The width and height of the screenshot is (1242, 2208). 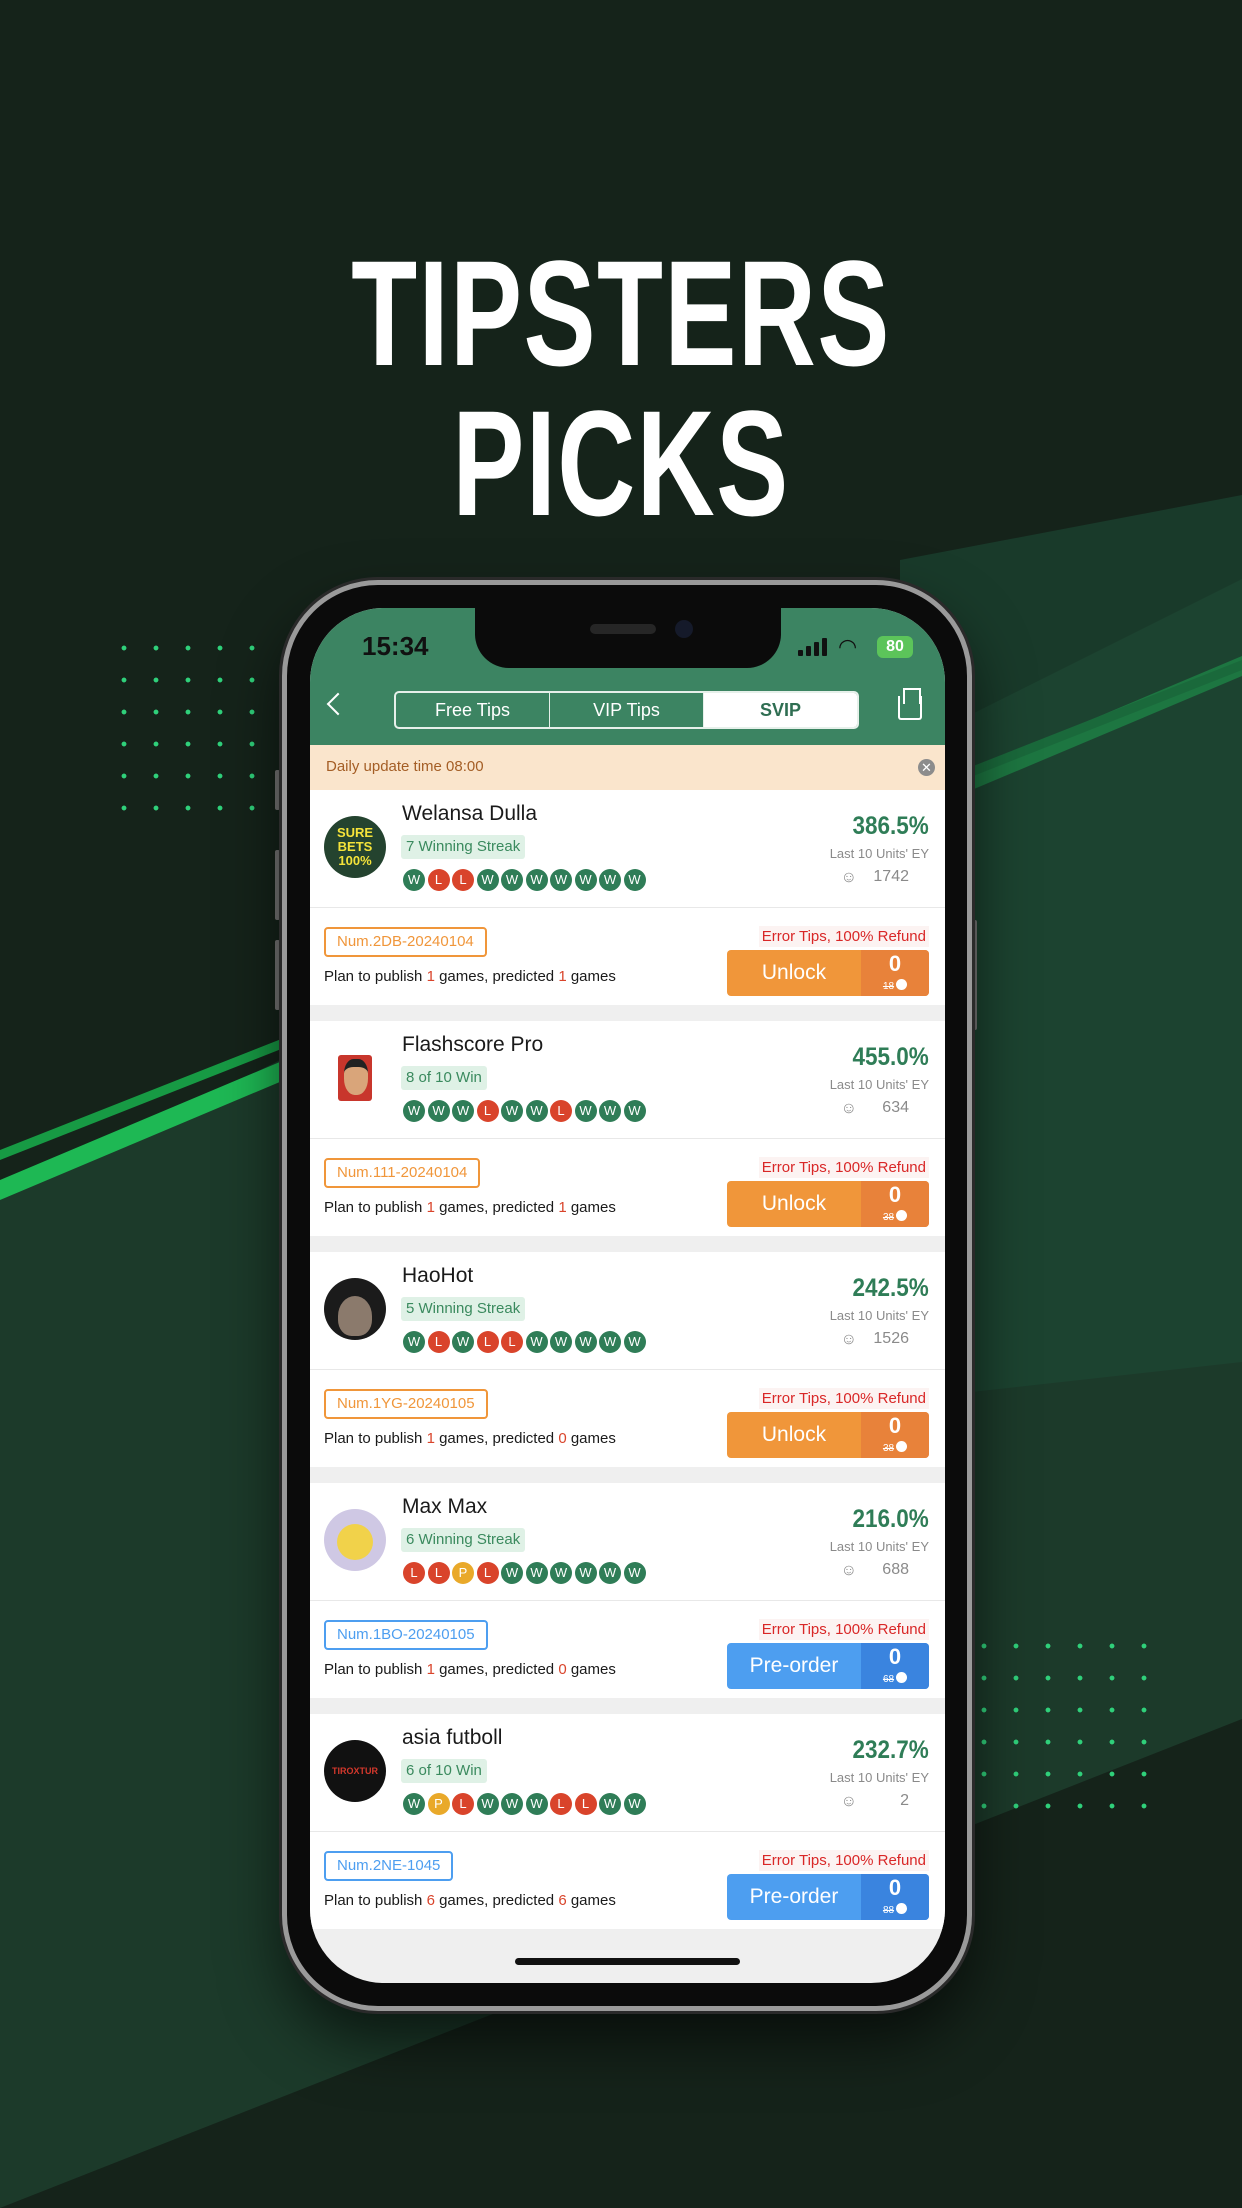 I want to click on followers-count: 688, so click(x=895, y=1569).